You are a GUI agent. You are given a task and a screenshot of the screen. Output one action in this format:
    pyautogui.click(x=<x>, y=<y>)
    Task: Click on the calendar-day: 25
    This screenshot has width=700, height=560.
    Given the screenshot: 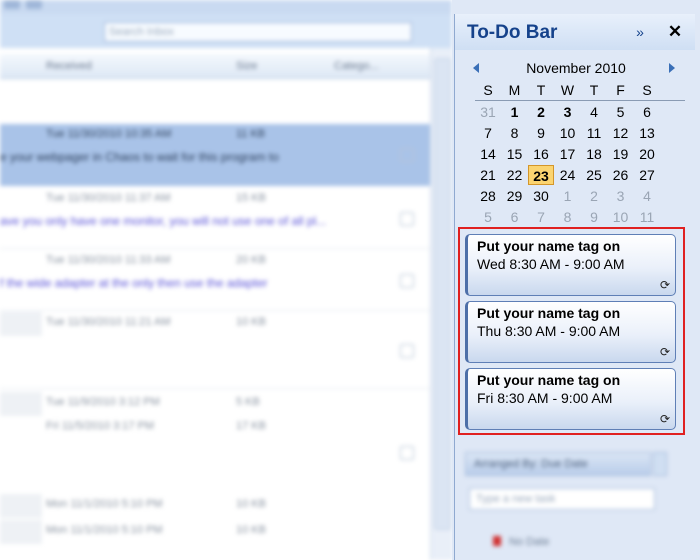 What is the action you would take?
    pyautogui.click(x=594, y=175)
    